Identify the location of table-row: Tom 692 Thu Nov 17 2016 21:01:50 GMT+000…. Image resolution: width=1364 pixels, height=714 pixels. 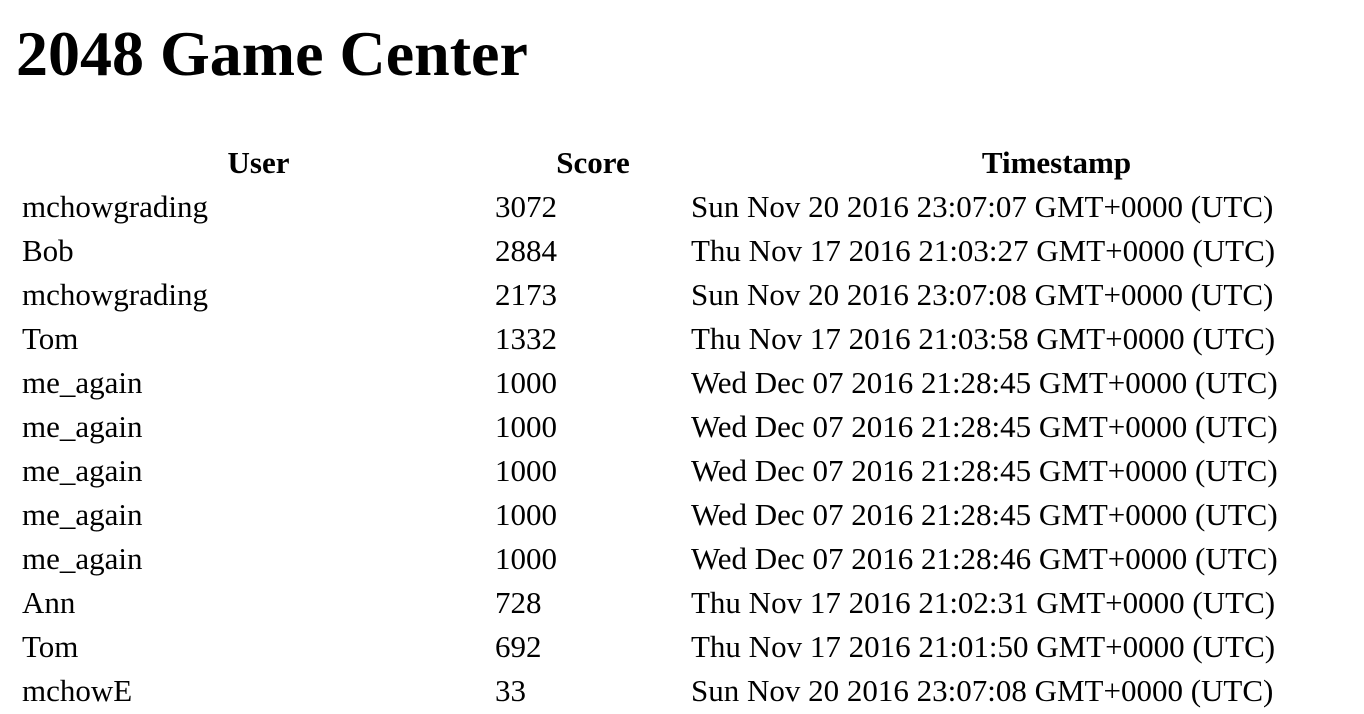
(693, 647).